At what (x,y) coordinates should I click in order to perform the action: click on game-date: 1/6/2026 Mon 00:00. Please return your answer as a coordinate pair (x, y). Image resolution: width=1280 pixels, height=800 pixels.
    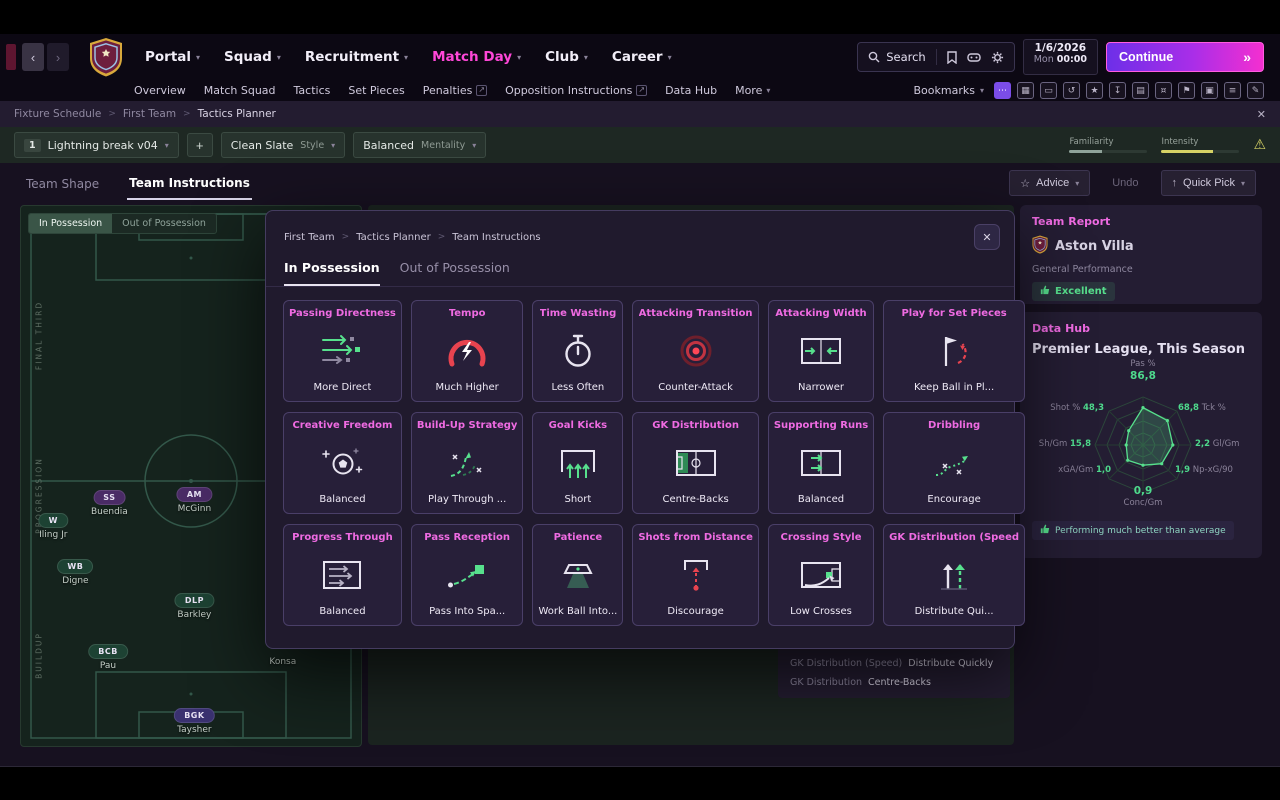
    Looking at the image, I should click on (1060, 57).